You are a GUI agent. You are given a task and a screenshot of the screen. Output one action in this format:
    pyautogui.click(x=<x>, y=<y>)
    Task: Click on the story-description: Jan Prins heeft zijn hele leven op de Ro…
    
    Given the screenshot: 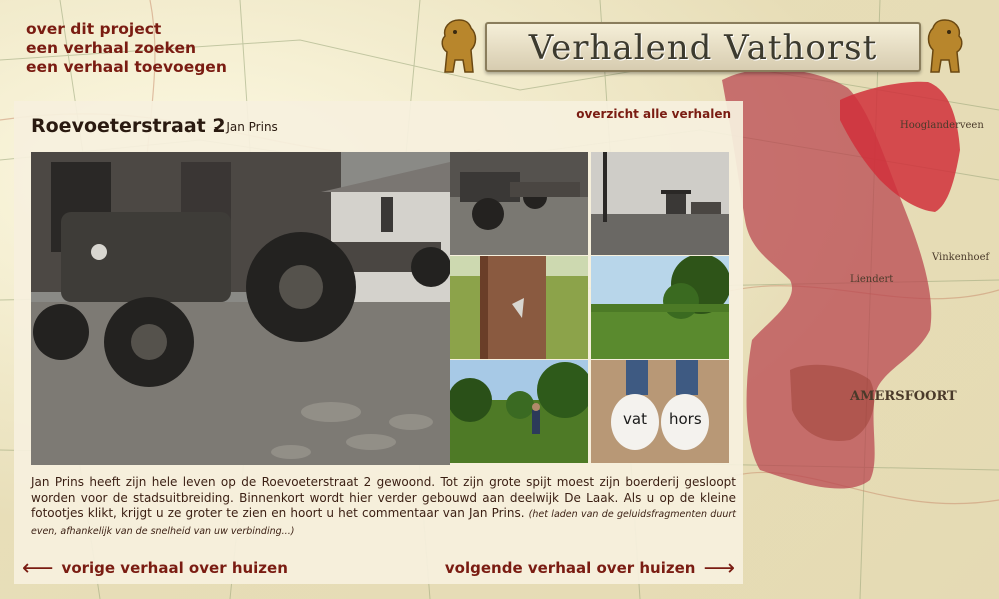 What is the action you would take?
    pyautogui.click(x=383, y=507)
    